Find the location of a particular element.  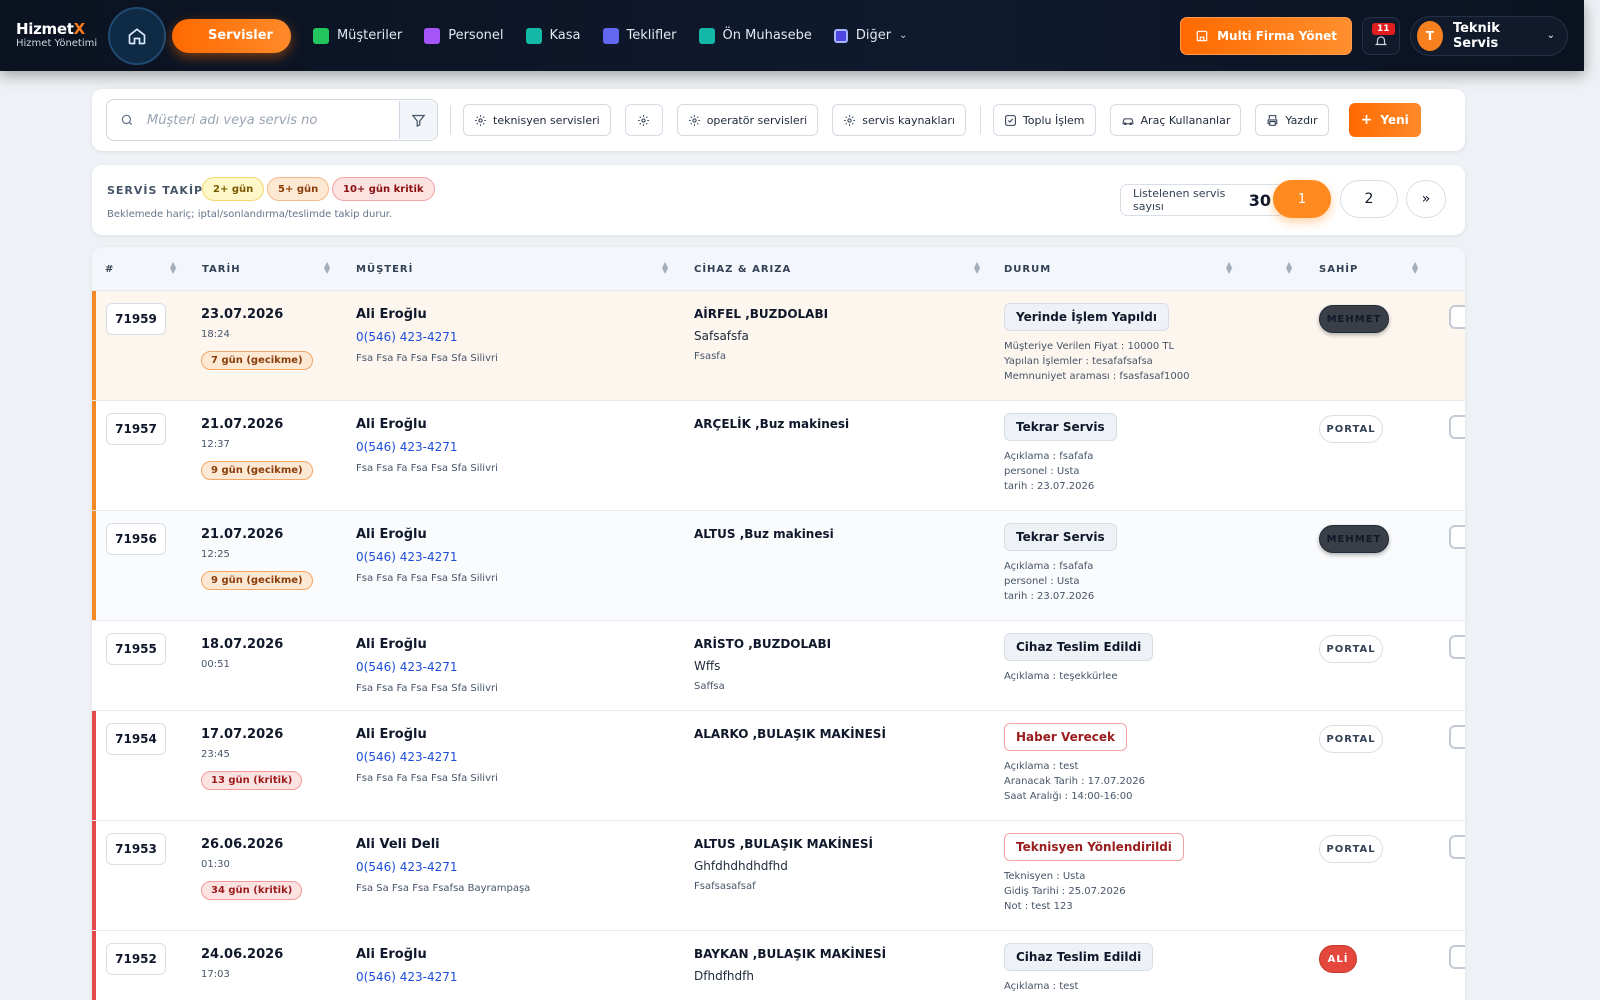

bulk-action-button: Toplu İşlem is located at coordinates (1044, 120).